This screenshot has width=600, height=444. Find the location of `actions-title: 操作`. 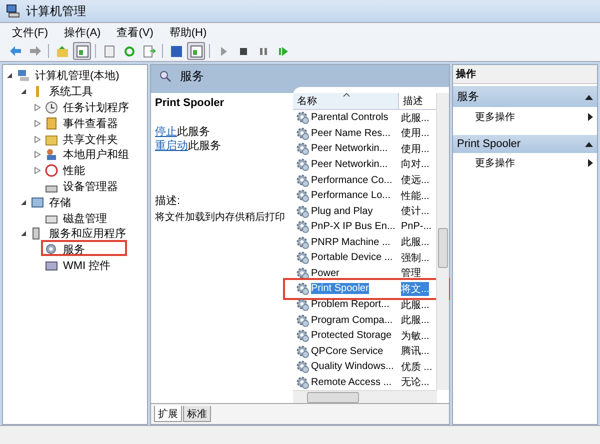

actions-title: 操作 is located at coordinates (525, 74).